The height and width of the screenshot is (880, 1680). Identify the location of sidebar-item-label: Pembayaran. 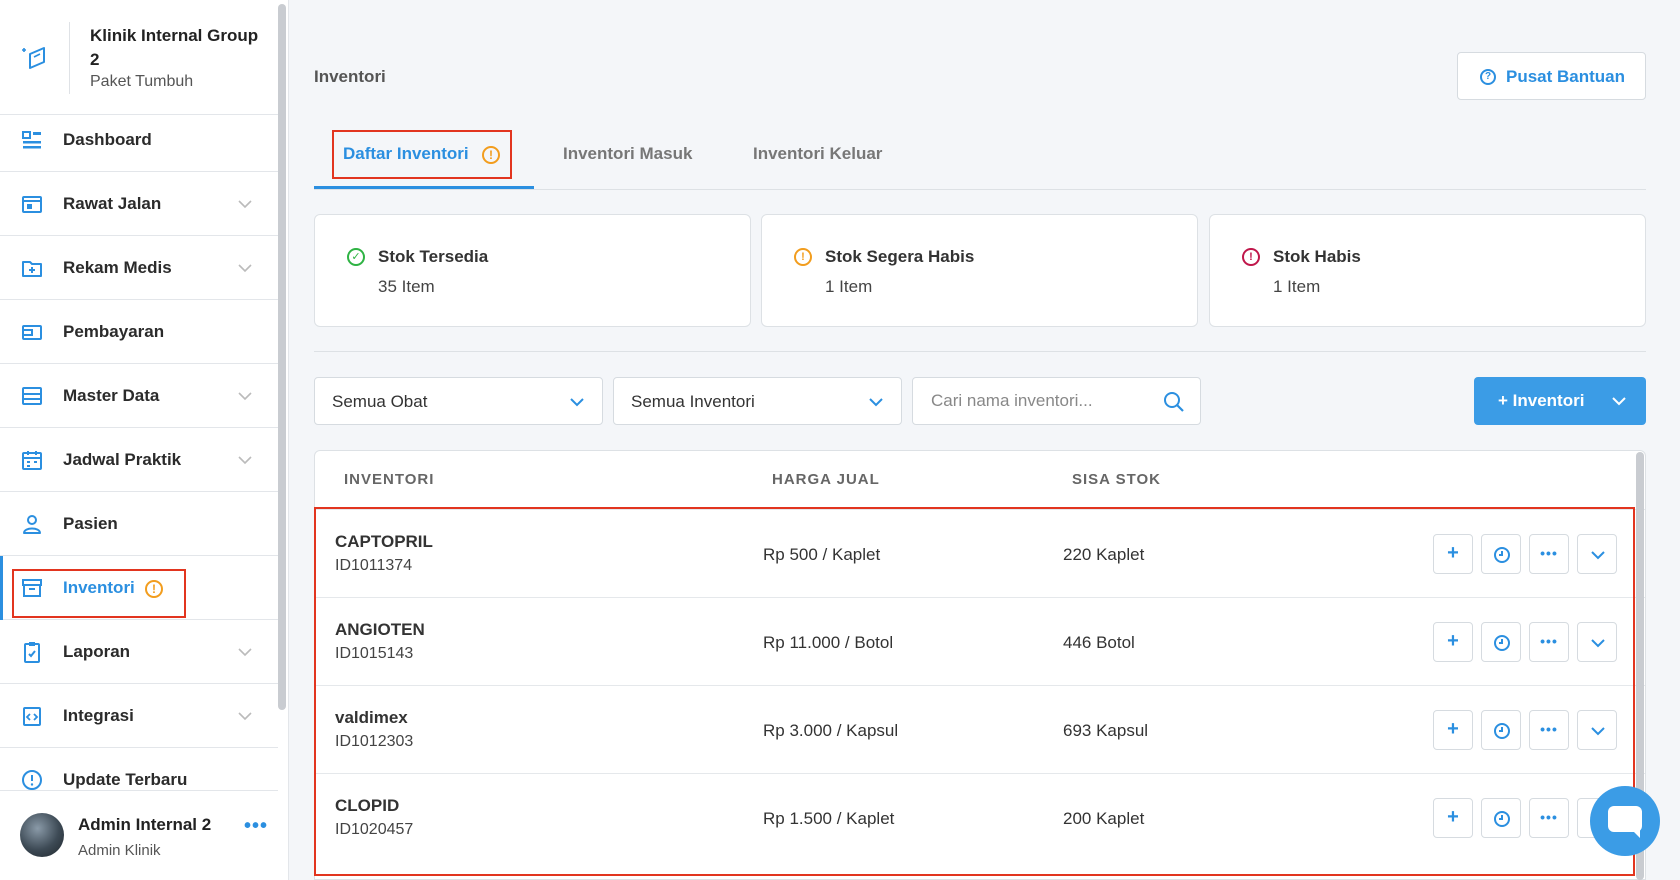
(114, 331).